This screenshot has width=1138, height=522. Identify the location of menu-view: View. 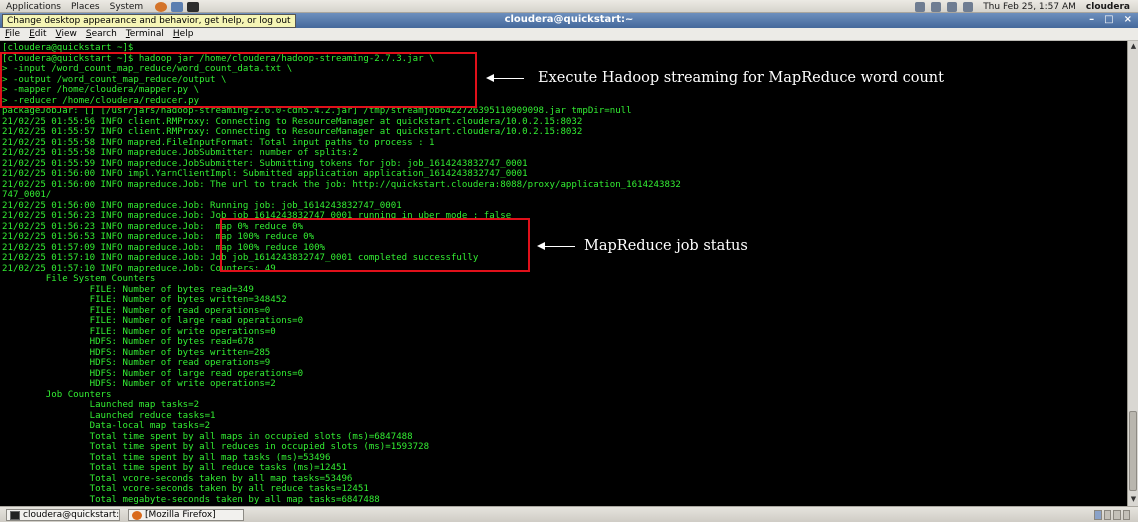
(66, 34).